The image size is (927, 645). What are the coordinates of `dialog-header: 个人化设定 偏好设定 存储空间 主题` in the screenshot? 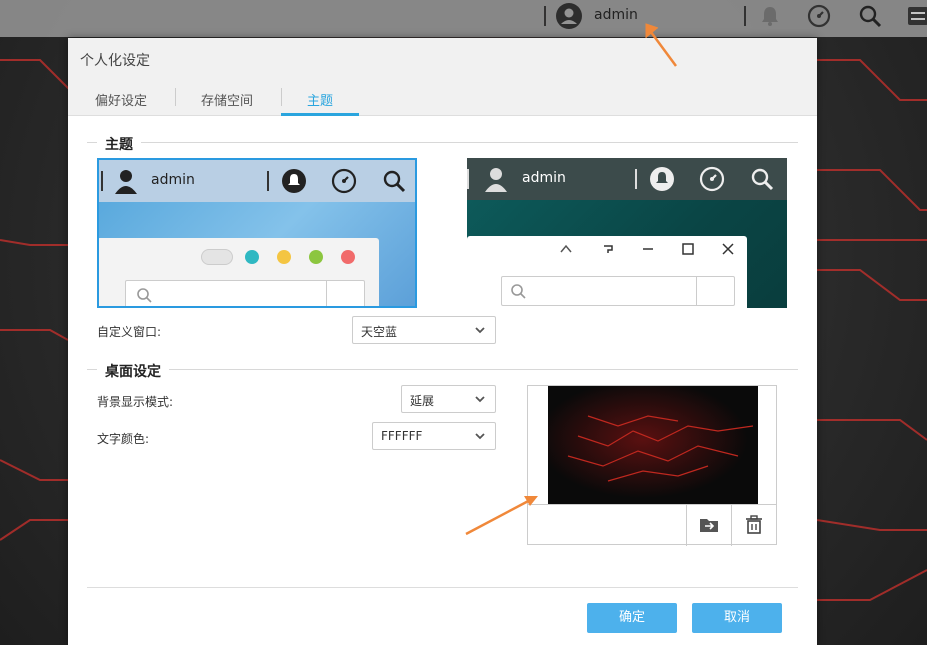 It's located at (442, 77).